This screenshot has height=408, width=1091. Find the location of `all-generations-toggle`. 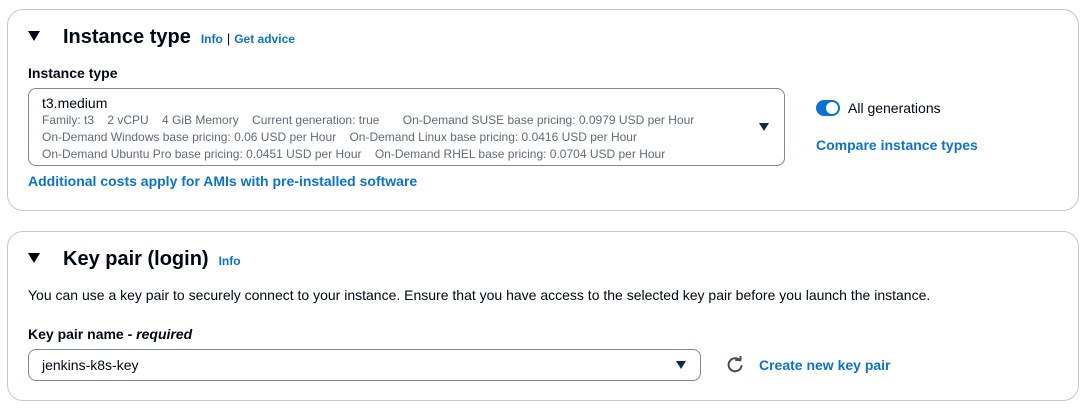

all-generations-toggle is located at coordinates (828, 108).